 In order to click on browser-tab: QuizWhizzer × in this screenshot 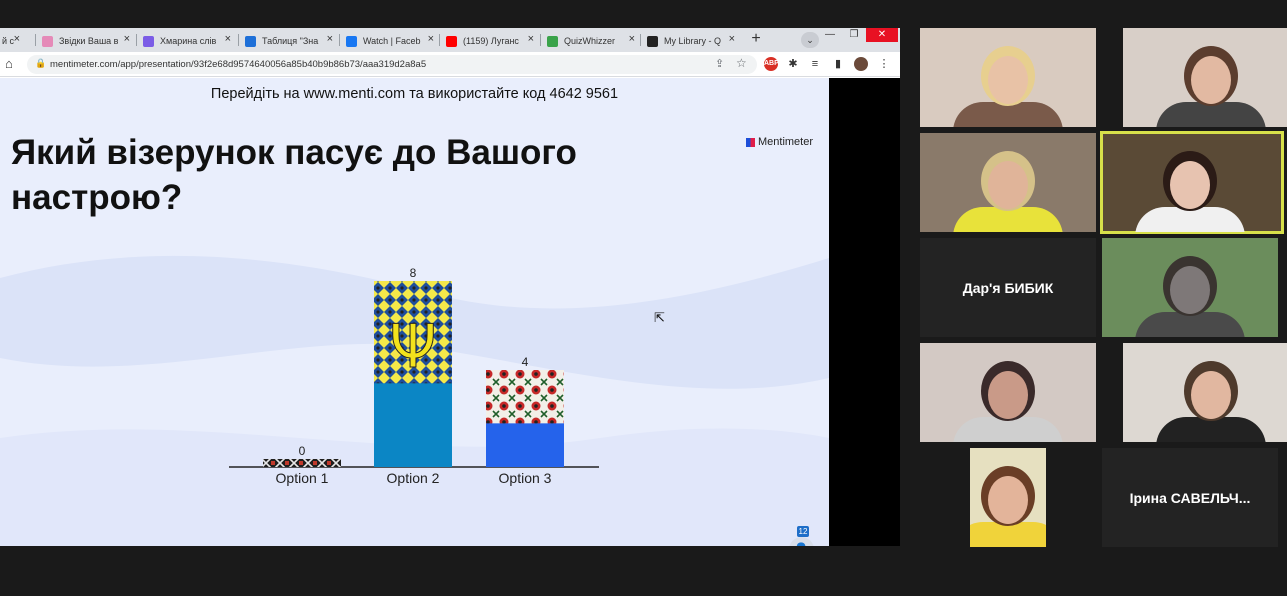, I will do `click(591, 41)`.